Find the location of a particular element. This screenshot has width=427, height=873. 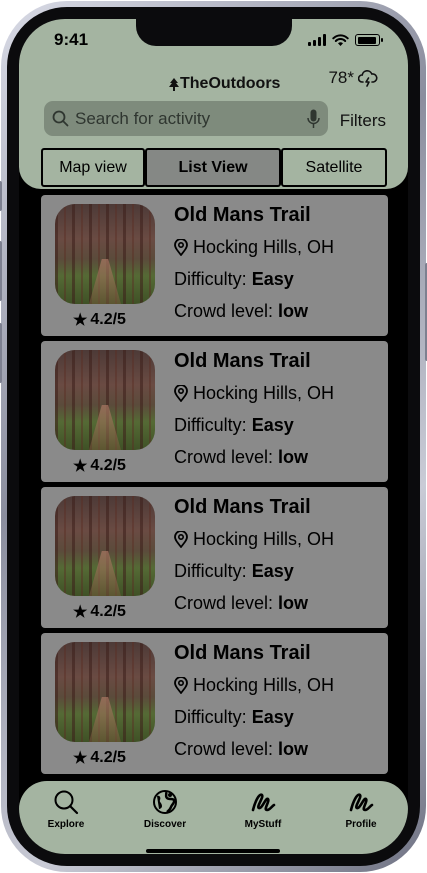

view-switcher: Map view List View Satellite is located at coordinates (214, 167).